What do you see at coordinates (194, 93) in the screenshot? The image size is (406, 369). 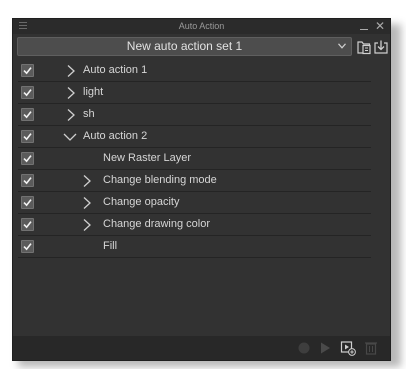 I see `action-row: light` at bounding box center [194, 93].